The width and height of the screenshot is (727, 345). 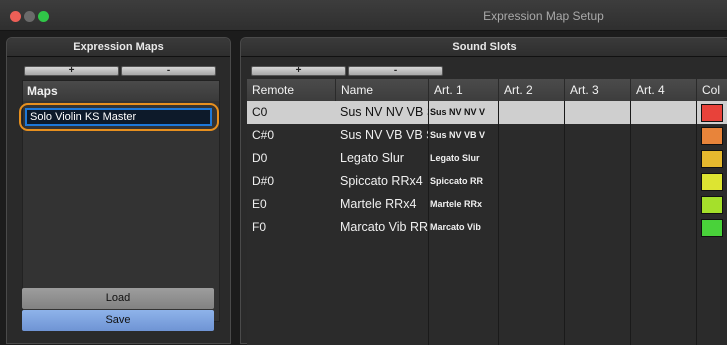 What do you see at coordinates (291, 90) in the screenshot?
I see `column-header-remote: Remote` at bounding box center [291, 90].